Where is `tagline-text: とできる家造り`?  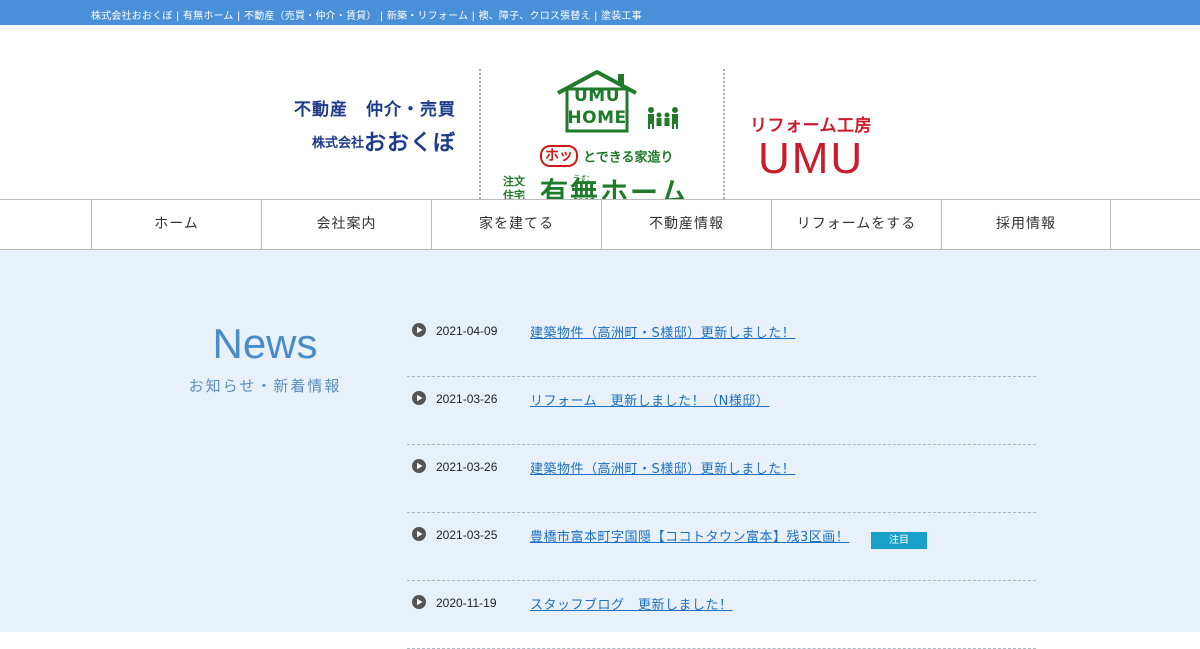 tagline-text: とできる家造り is located at coordinates (628, 158).